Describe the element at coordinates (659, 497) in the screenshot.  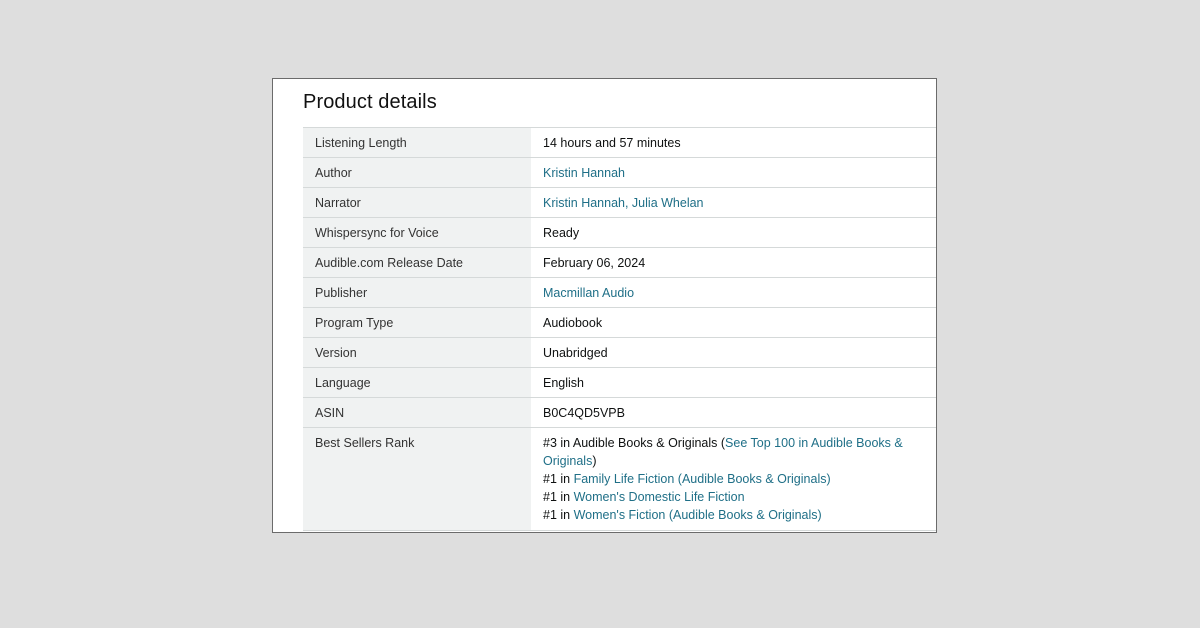
I see `rank-category-link: Women's Domestic Life Fiction` at that location.